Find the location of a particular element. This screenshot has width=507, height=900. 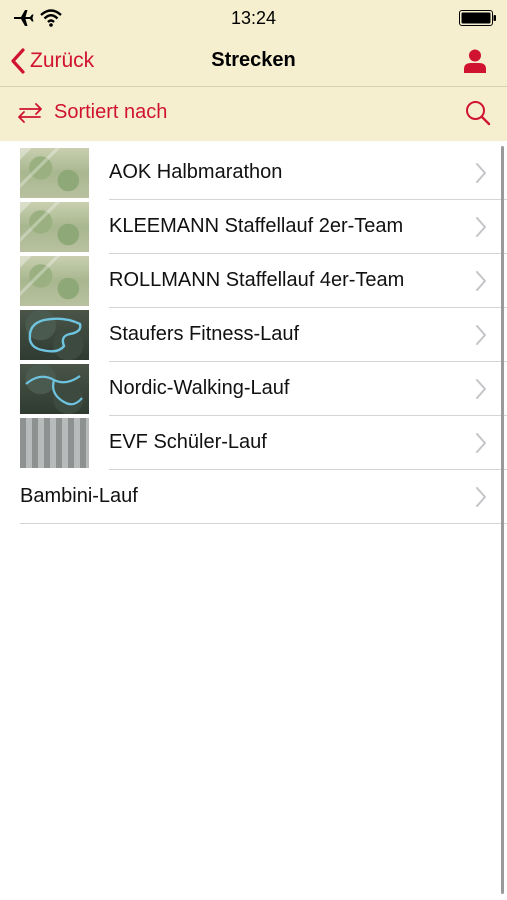

list-item-route: AOK Halbmarathon is located at coordinates (253, 173).